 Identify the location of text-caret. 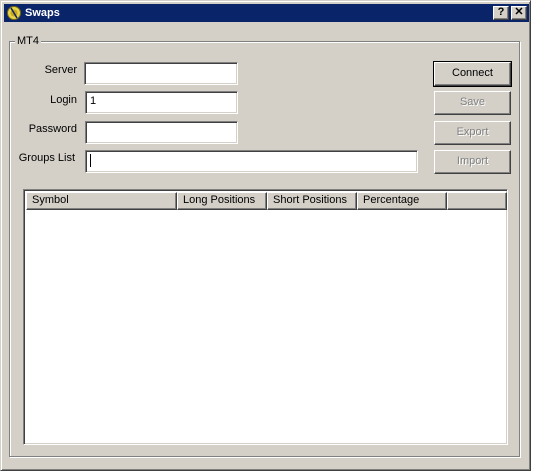
(90, 160).